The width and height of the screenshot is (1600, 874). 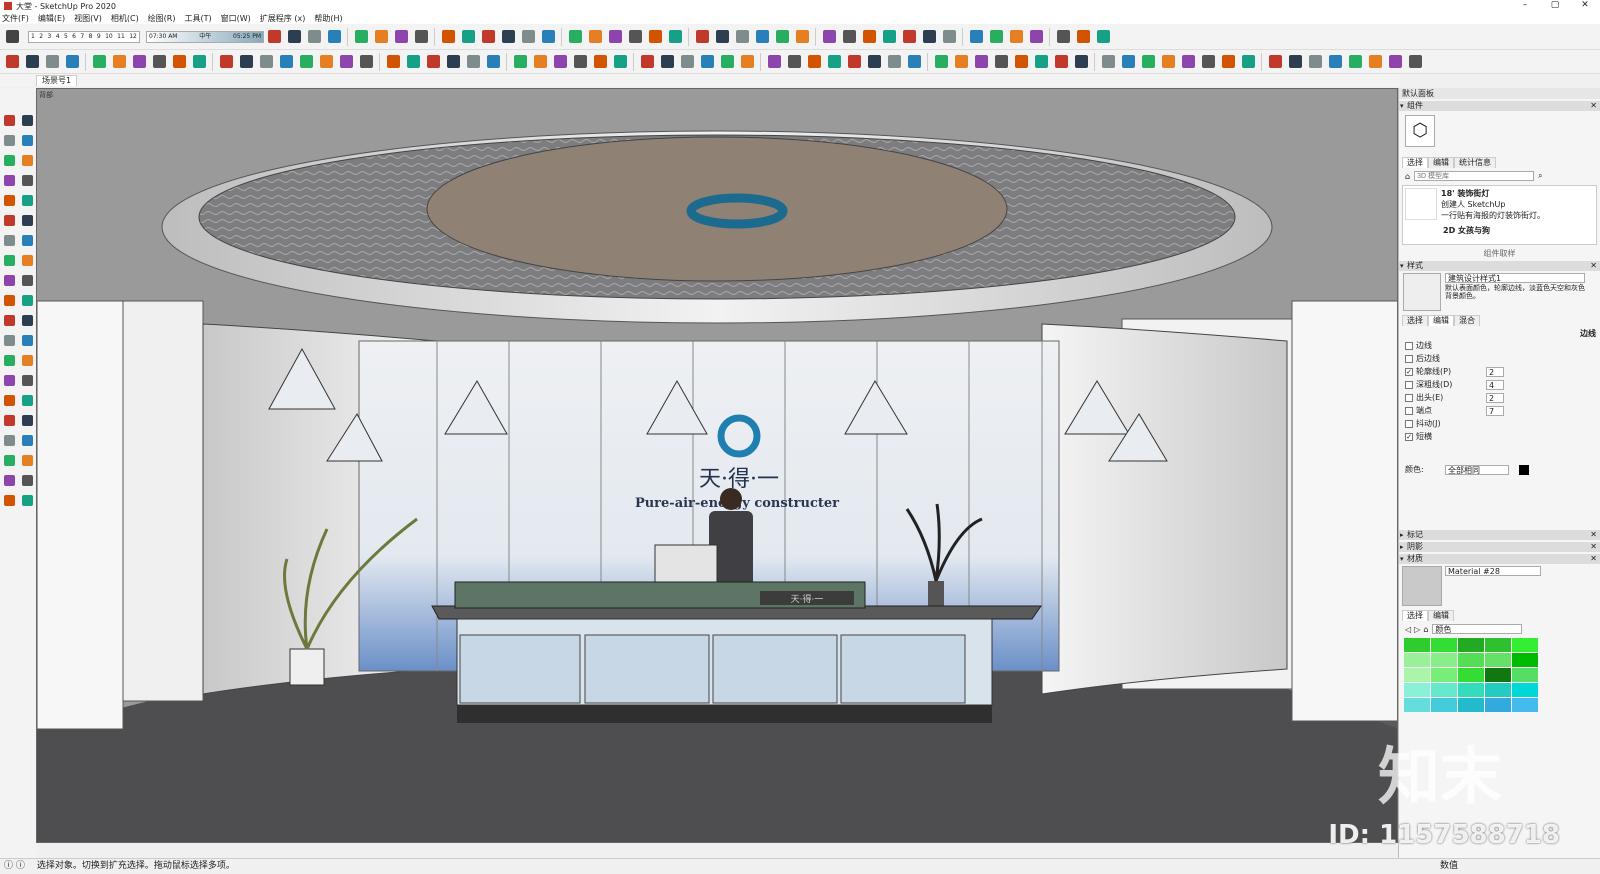 What do you see at coordinates (84, 36) in the screenshot?
I see `month-slider: 1 2 3 4 5 6 7 8 9 10 11 12` at bounding box center [84, 36].